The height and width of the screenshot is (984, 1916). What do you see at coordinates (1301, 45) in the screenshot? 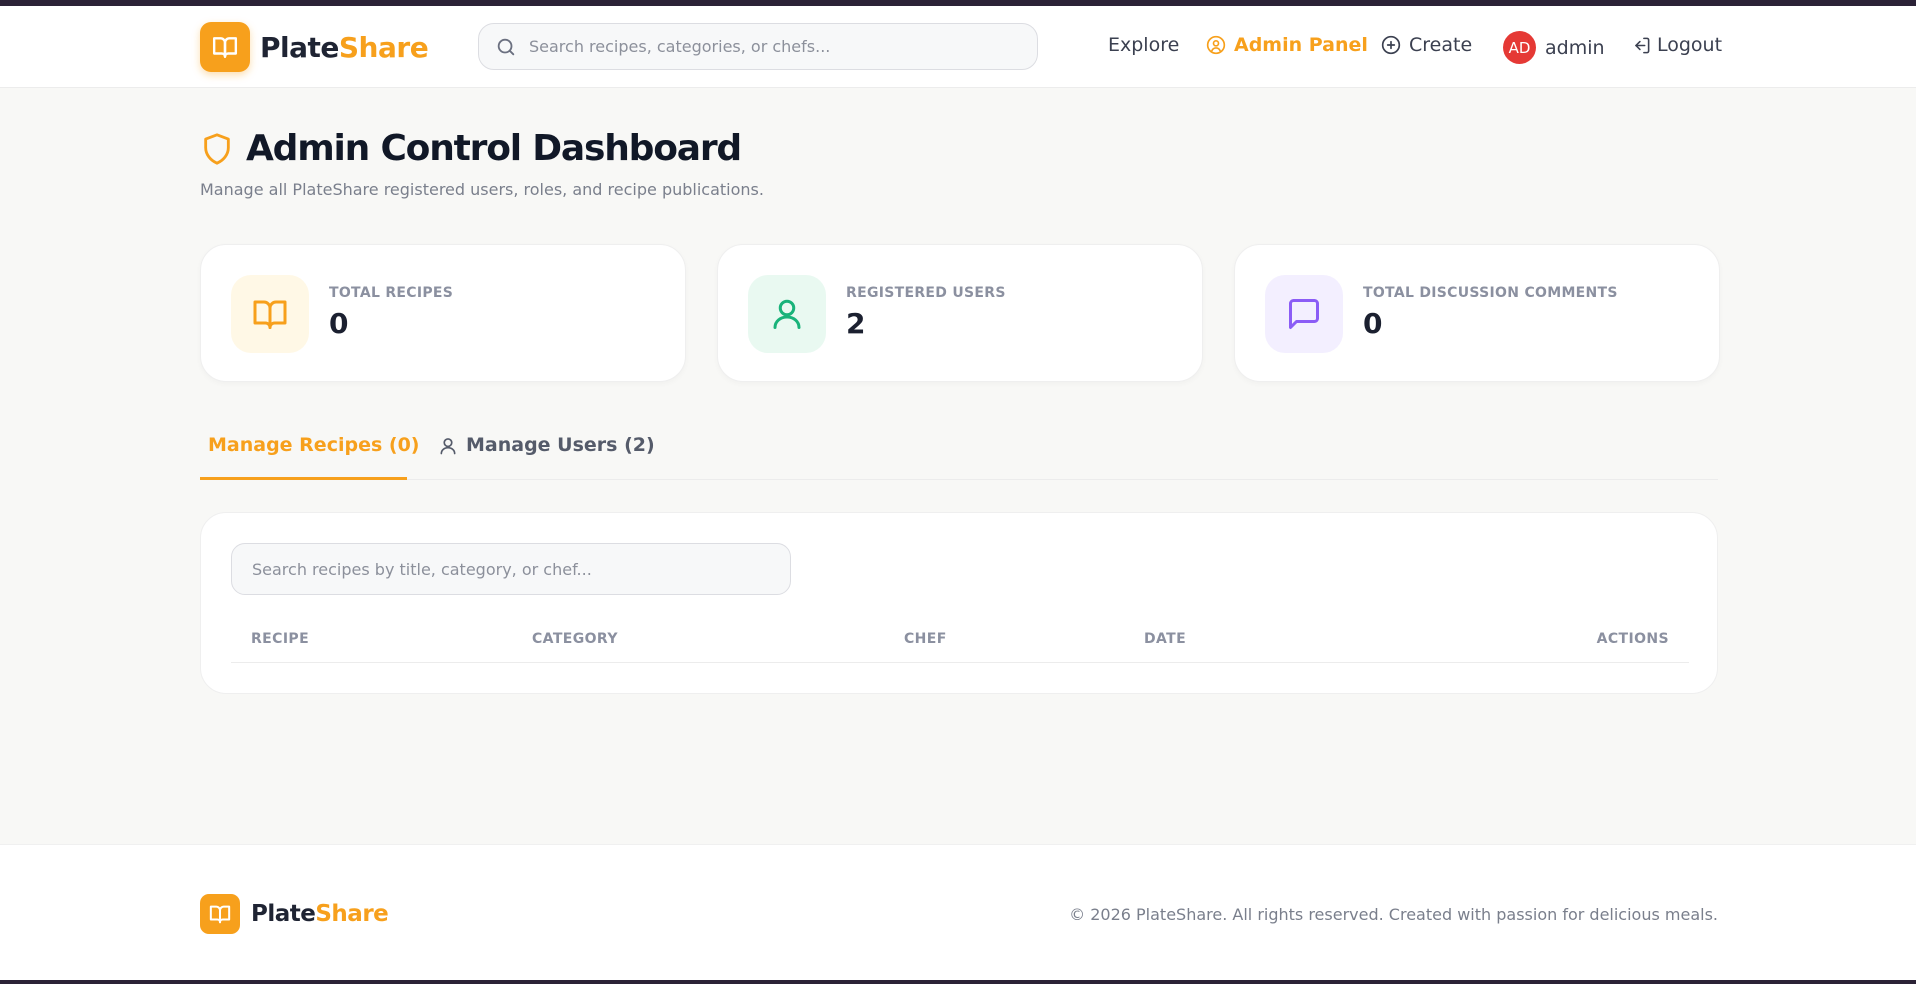
I see `nav-admin-panel-label: Admin Panel` at bounding box center [1301, 45].